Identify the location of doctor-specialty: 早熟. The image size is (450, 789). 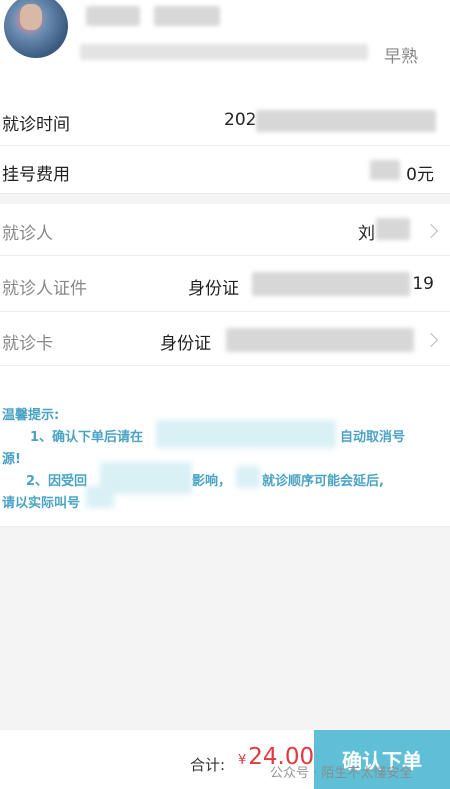
(401, 57).